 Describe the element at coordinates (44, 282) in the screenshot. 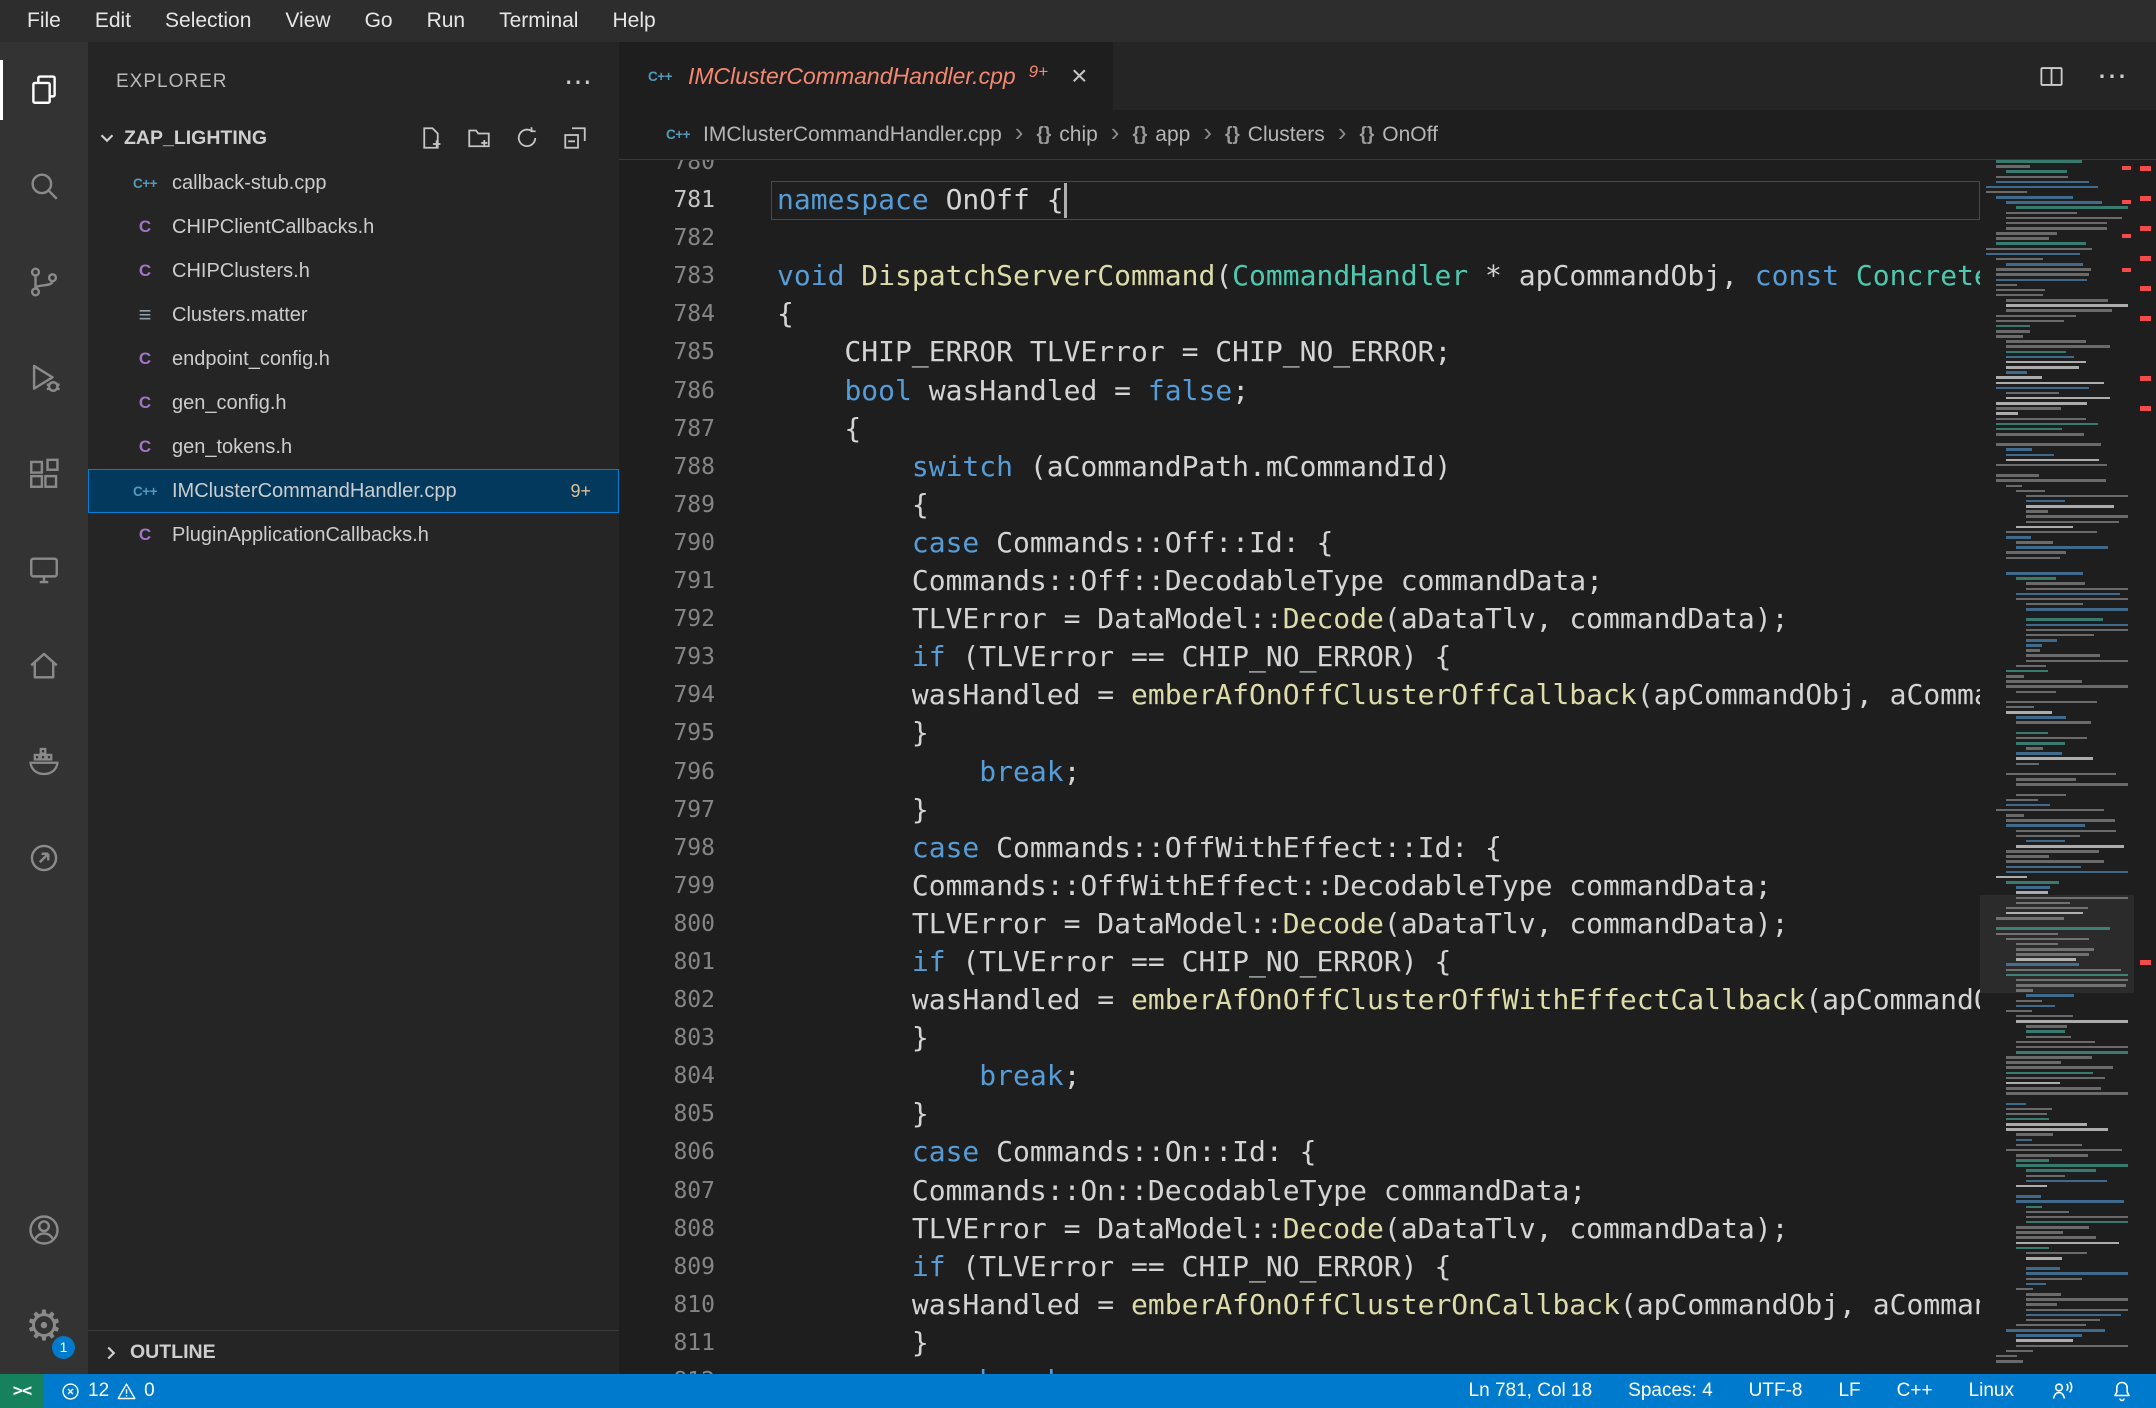

I see `activity-source-control` at that location.